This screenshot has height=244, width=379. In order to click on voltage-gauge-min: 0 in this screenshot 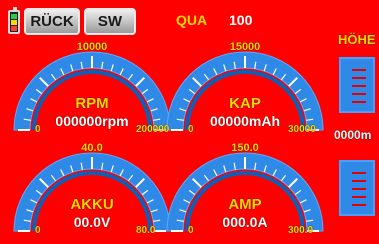, I will do `click(38, 230)`.